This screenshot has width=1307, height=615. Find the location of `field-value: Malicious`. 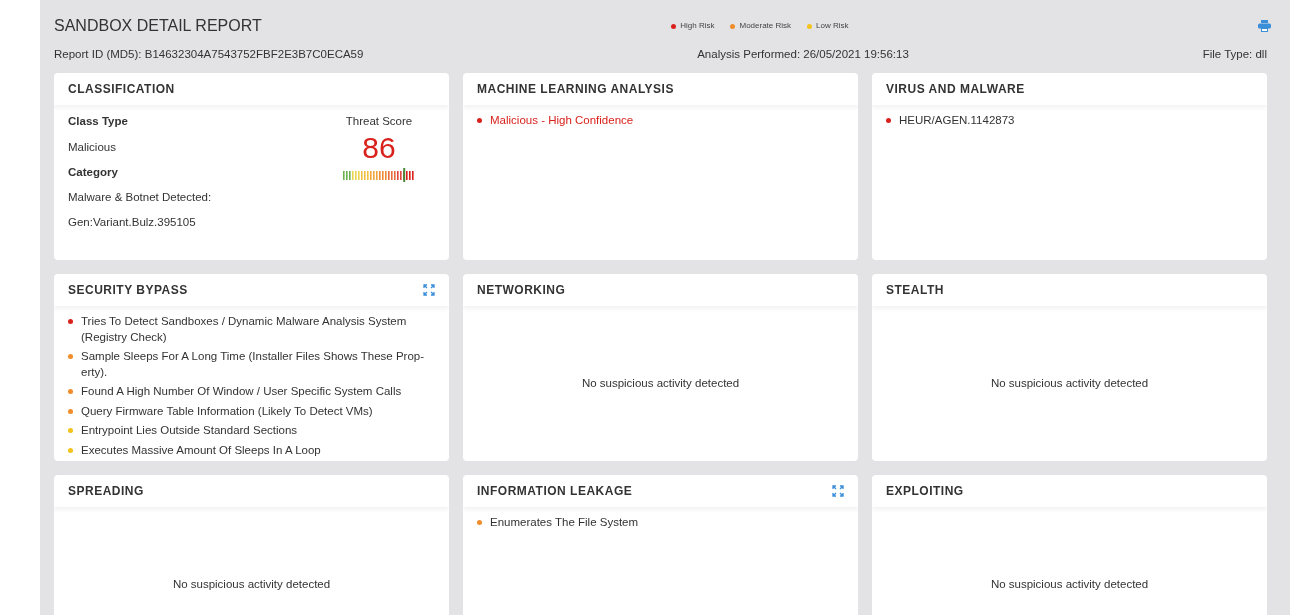

field-value: Malicious is located at coordinates (92, 147).